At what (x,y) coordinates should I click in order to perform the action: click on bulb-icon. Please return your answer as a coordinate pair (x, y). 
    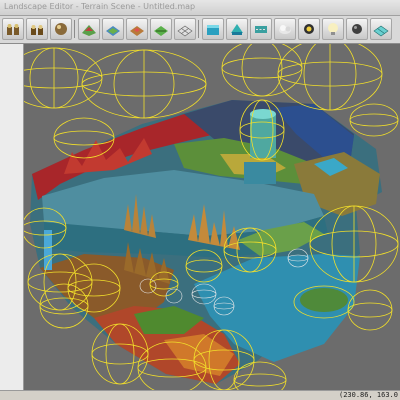
    Looking at the image, I should click on (333, 29).